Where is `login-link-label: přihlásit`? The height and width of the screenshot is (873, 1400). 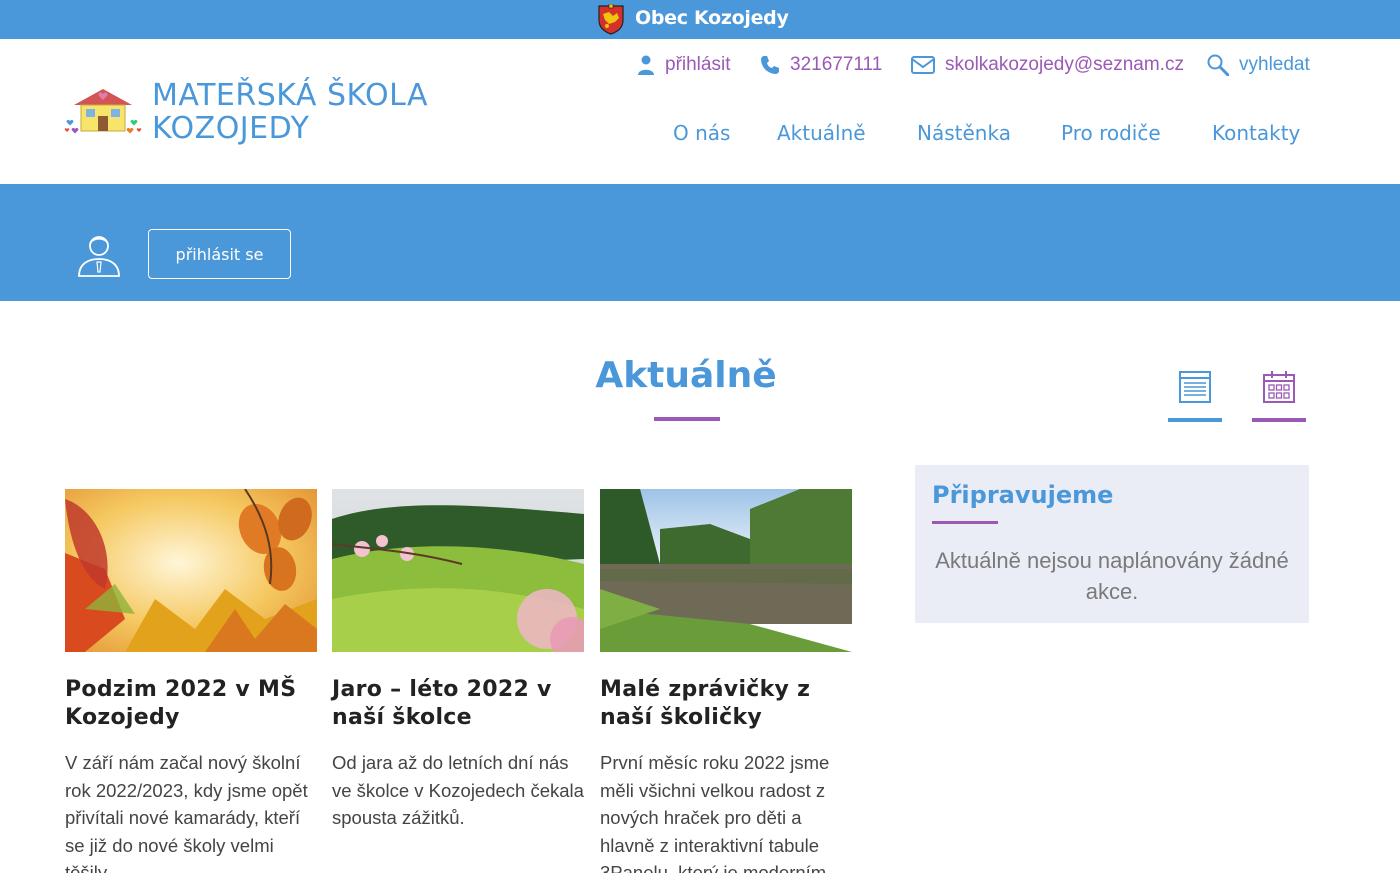
login-link-label: přihlásit is located at coordinates (698, 64).